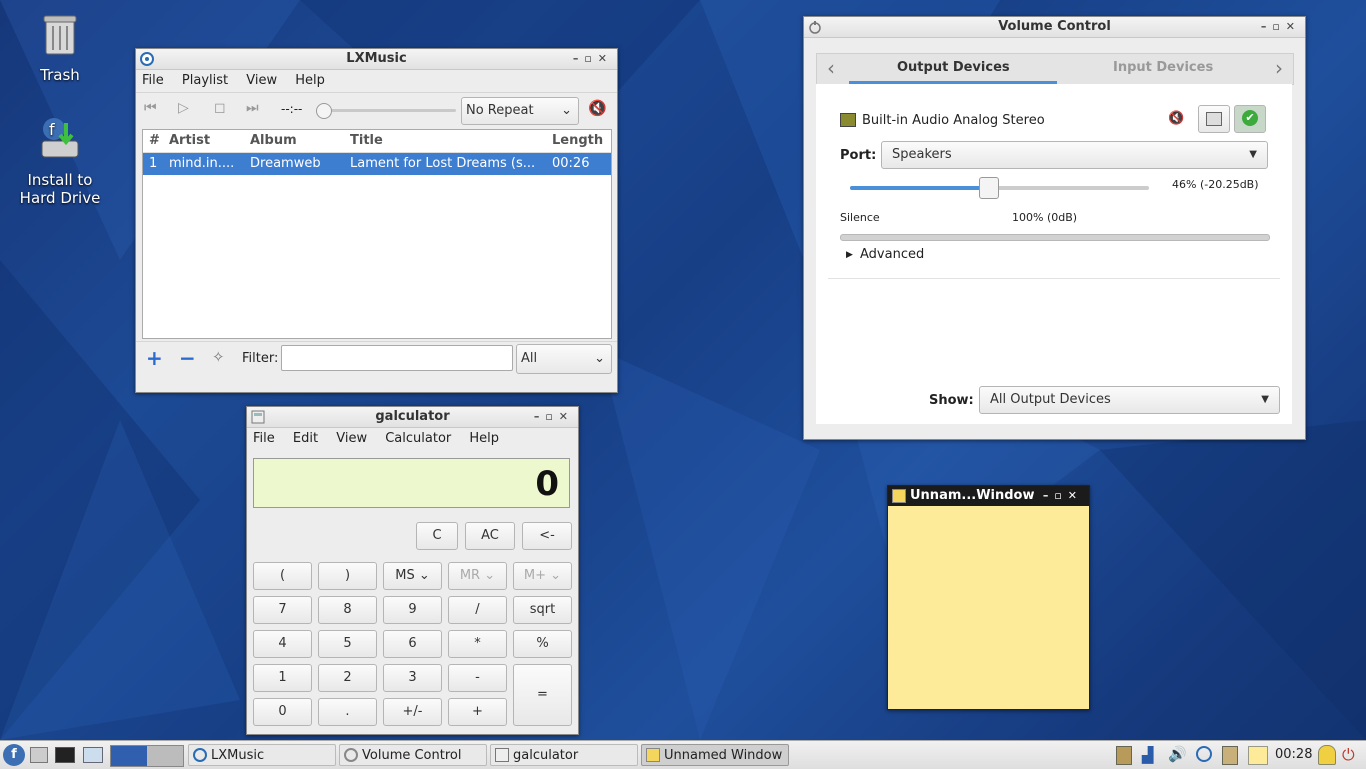  What do you see at coordinates (1250, 119) in the screenshot?
I see `set-default-button: ✔` at bounding box center [1250, 119].